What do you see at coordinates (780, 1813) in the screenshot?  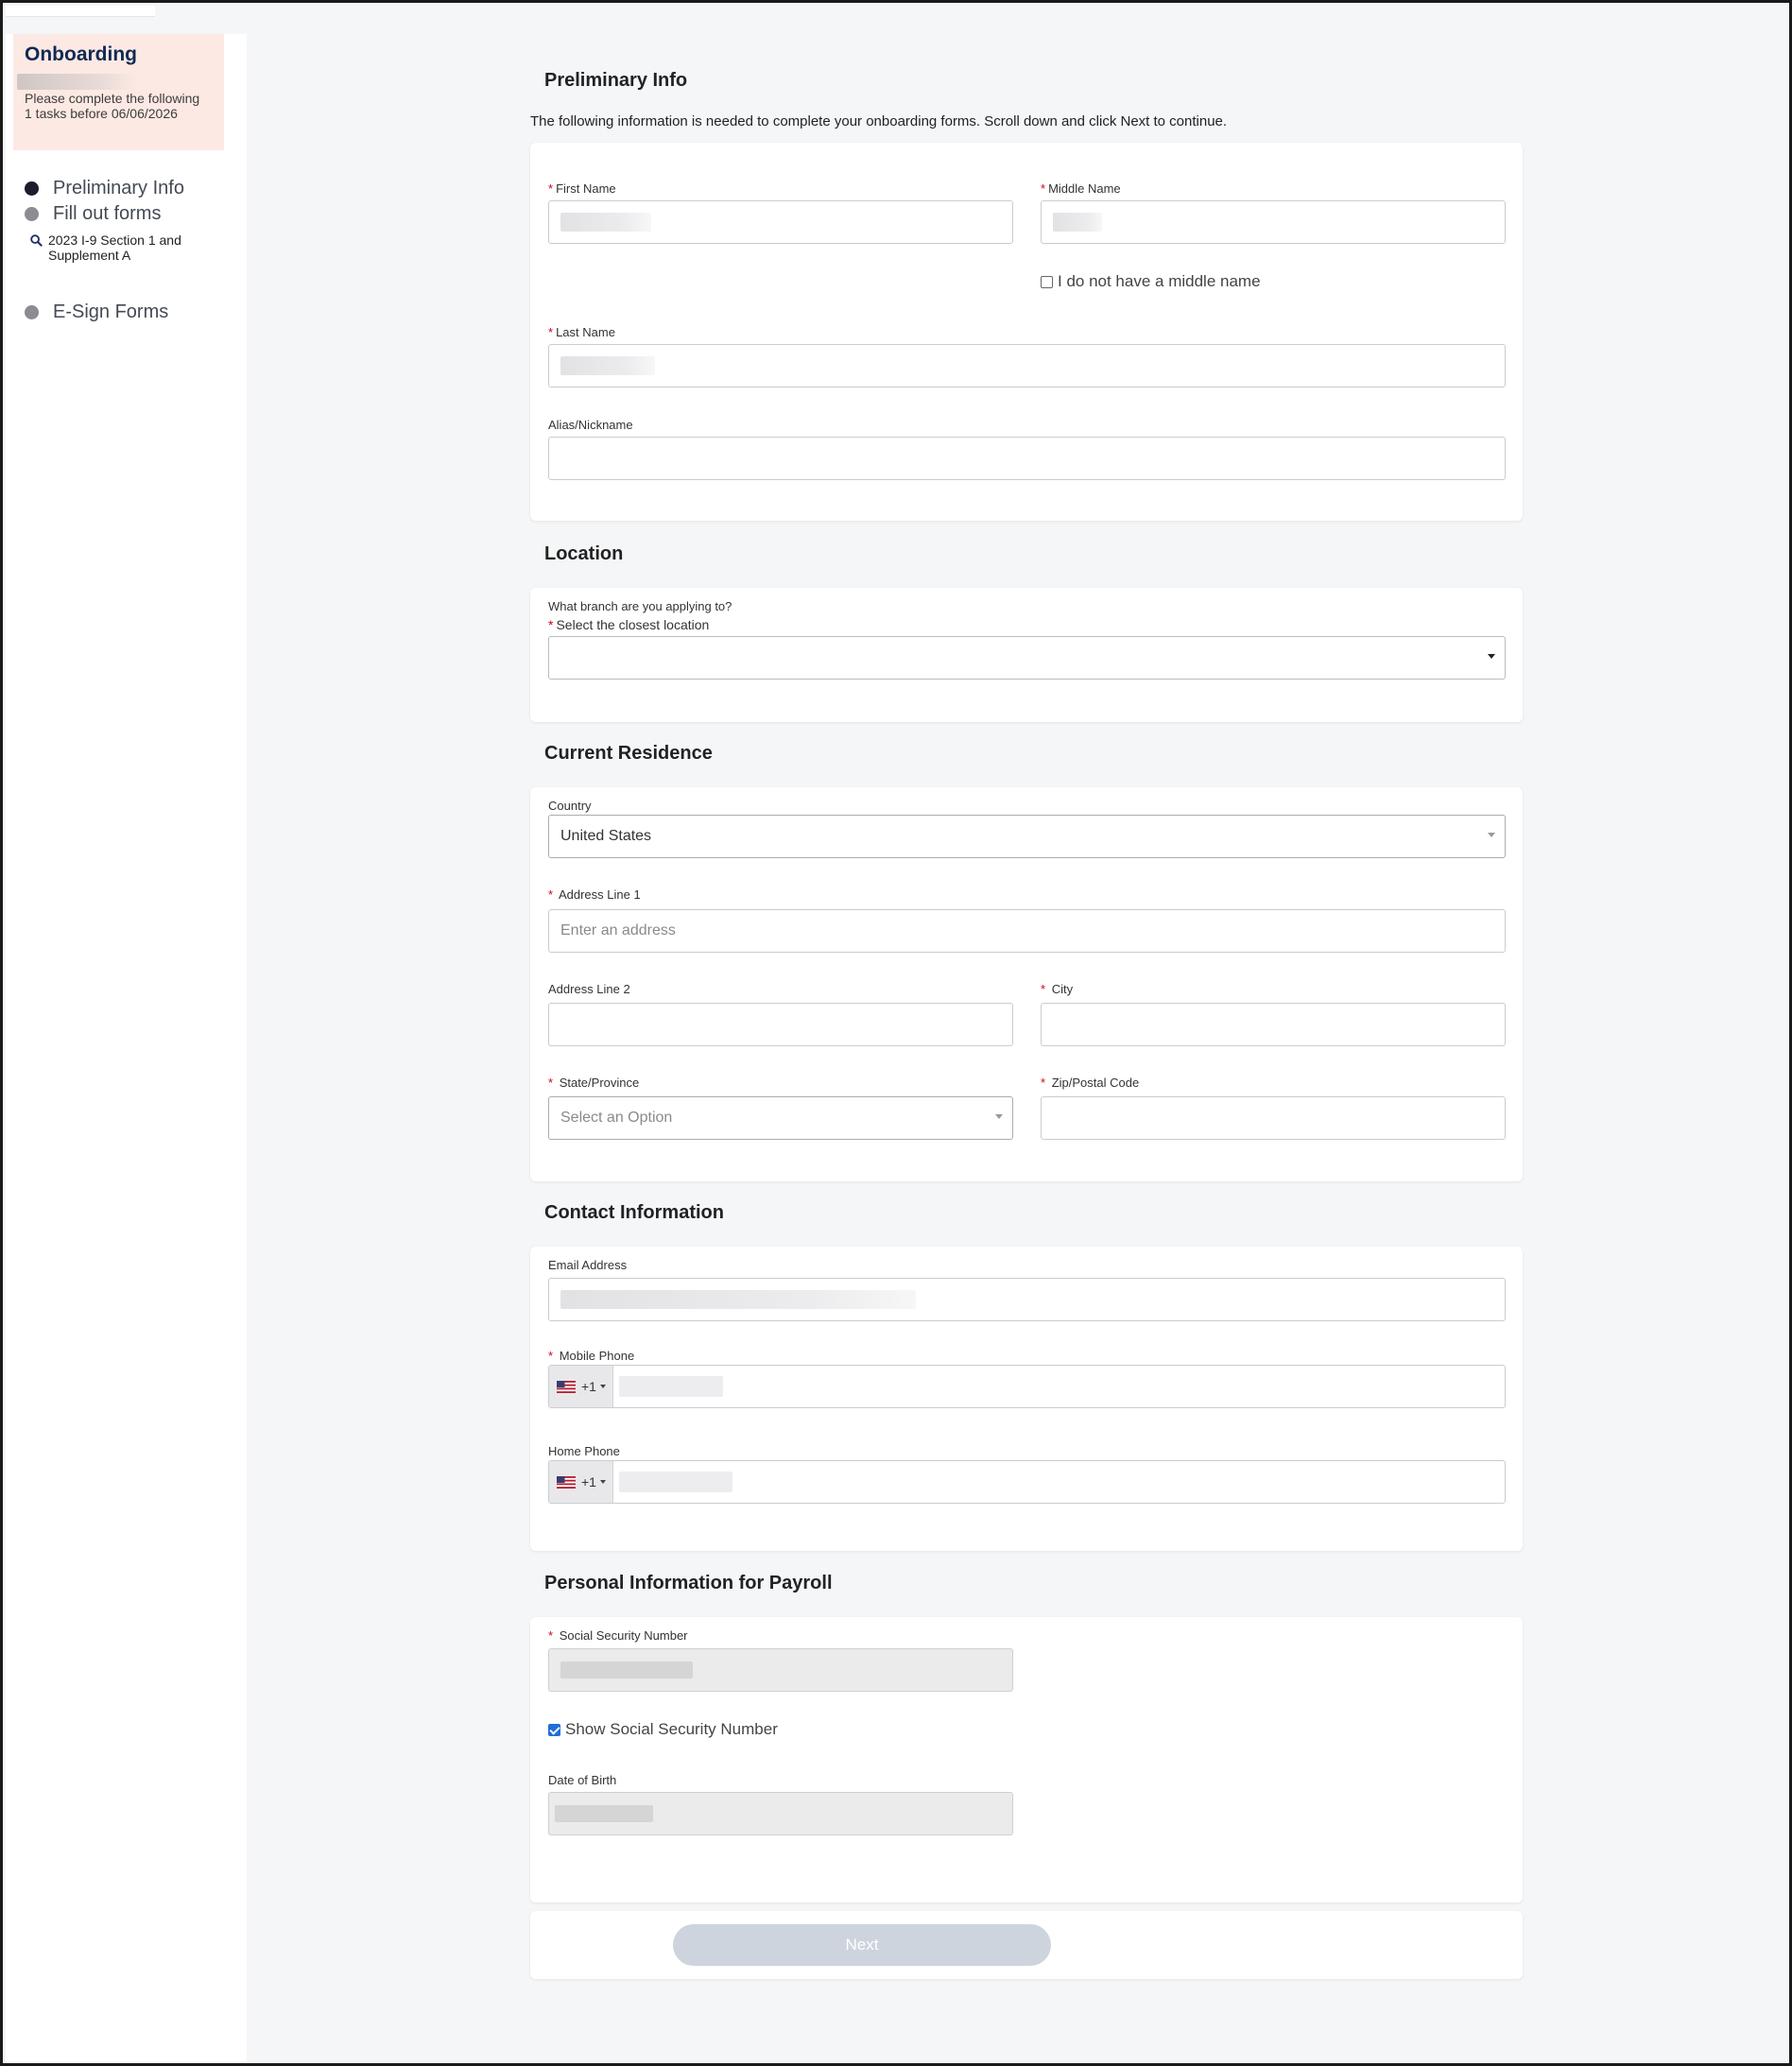 I see `dob-input` at bounding box center [780, 1813].